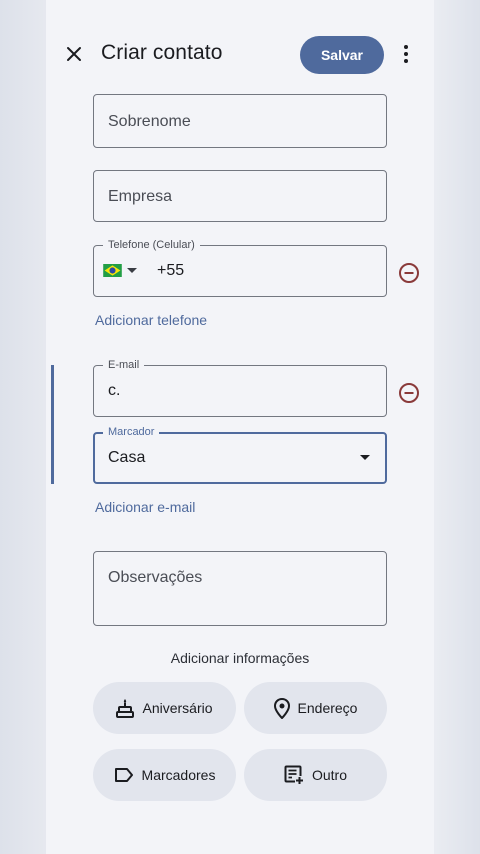  Describe the element at coordinates (112, 270) in the screenshot. I see `brazil-flag-icon` at that location.